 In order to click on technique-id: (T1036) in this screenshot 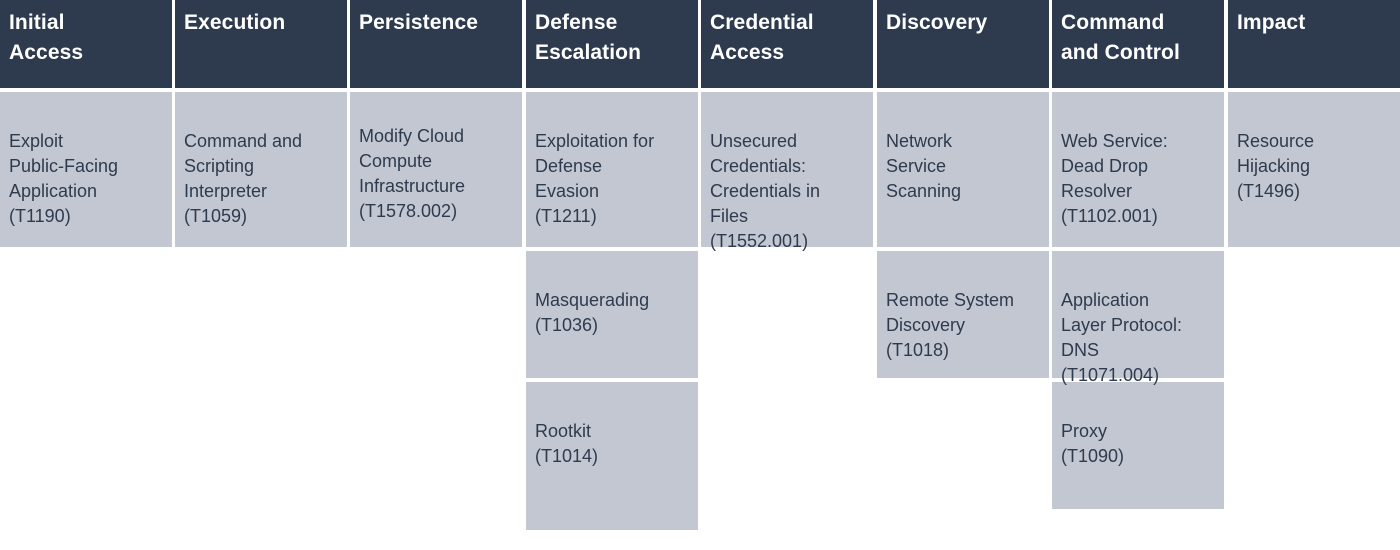, I will do `click(567, 325)`.